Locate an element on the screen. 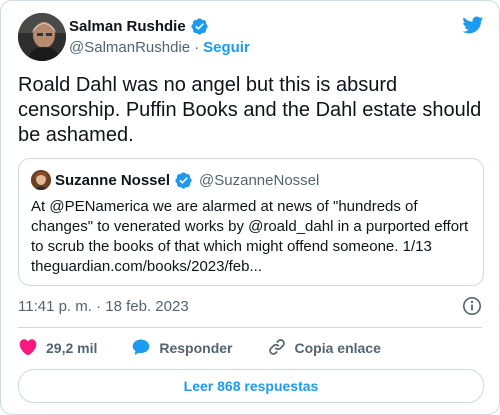 The width and height of the screenshot is (500, 415). divider is located at coordinates (250, 327).